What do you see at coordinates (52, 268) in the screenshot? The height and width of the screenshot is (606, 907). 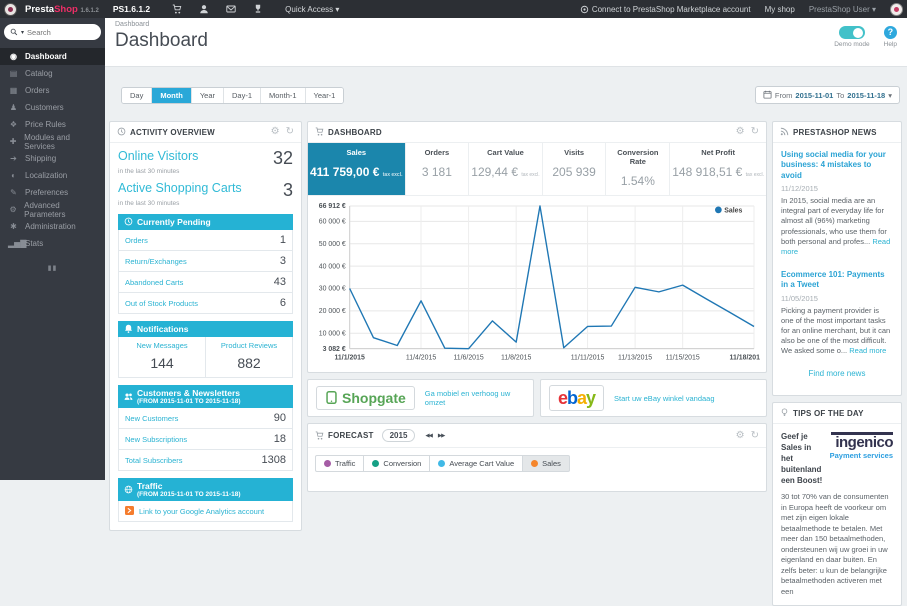 I see `sidebar-collapse-button: ▮▮` at bounding box center [52, 268].